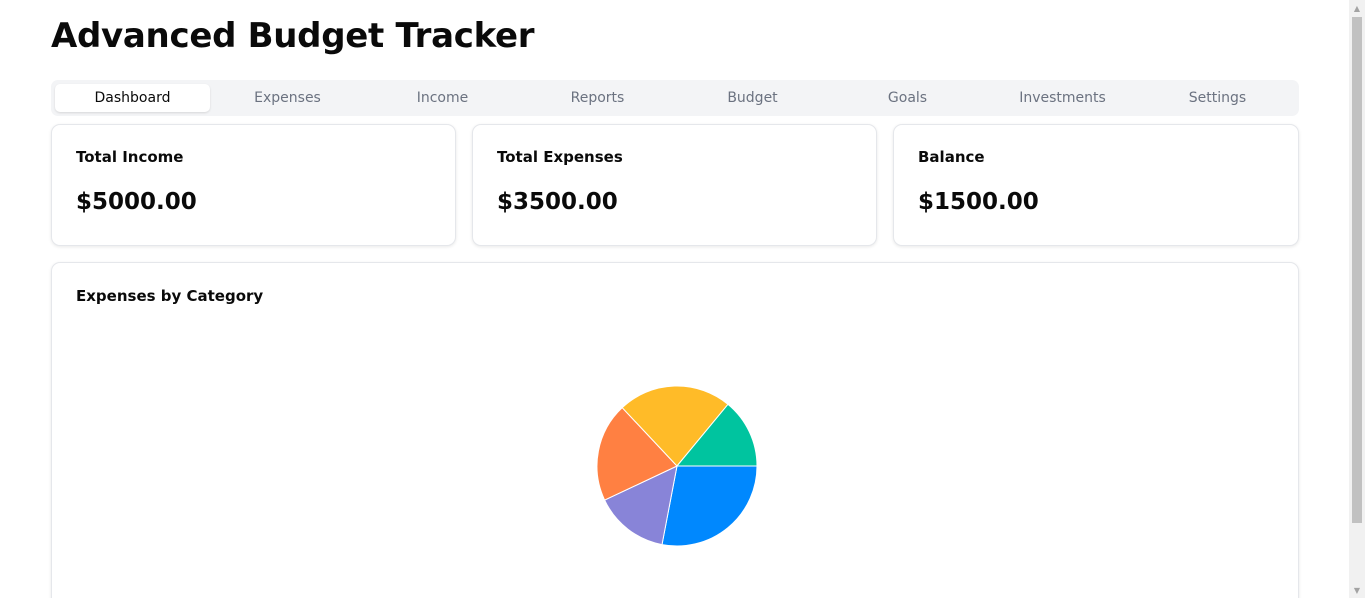  What do you see at coordinates (287, 98) in the screenshot?
I see `tab-expenses: Expenses` at bounding box center [287, 98].